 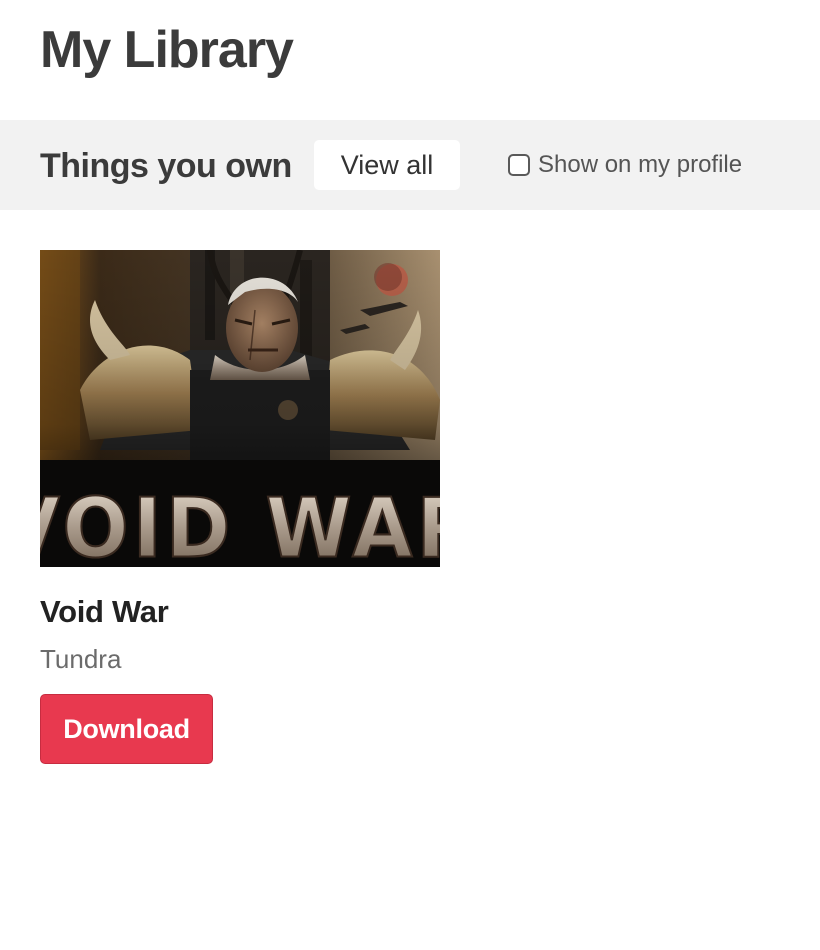 What do you see at coordinates (519, 165) in the screenshot?
I see `show-on-profile-checkbox` at bounding box center [519, 165].